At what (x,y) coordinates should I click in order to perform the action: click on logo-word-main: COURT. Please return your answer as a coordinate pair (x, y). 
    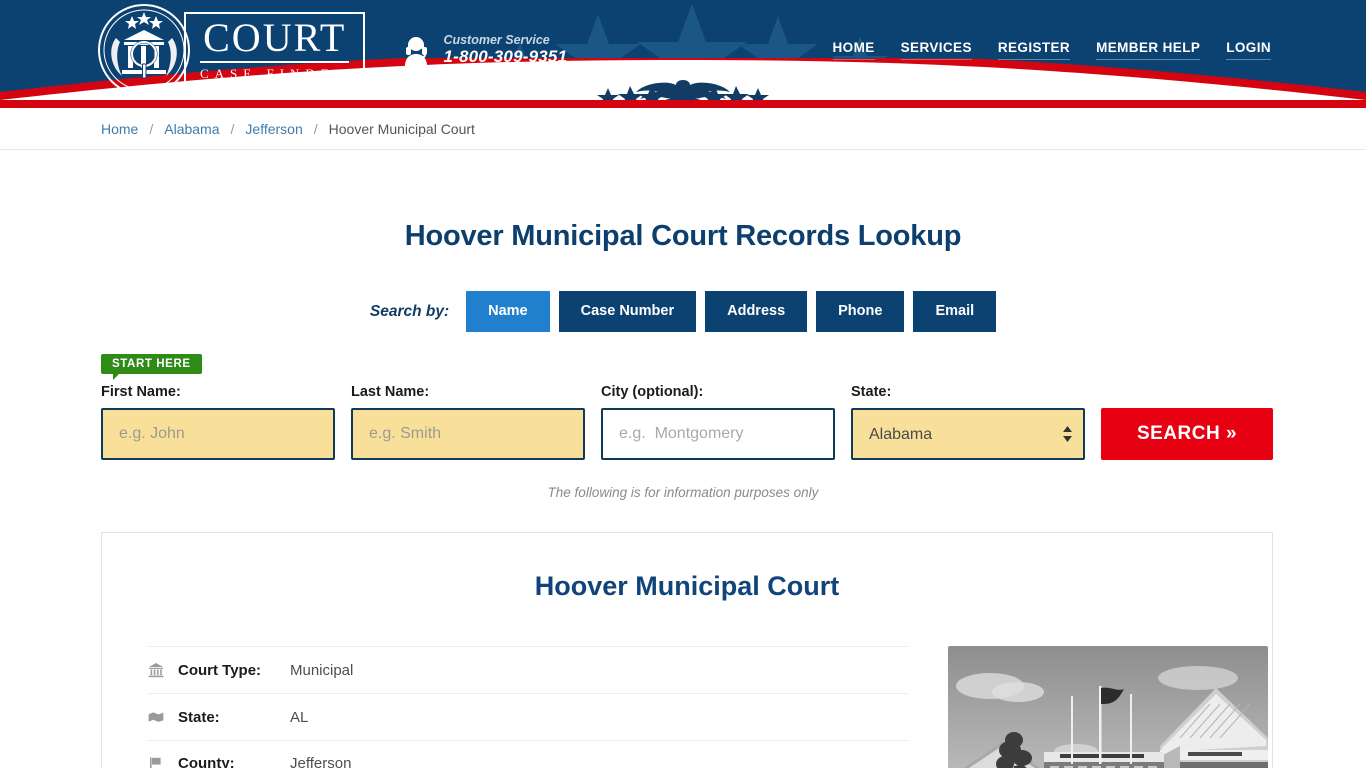
    Looking at the image, I should click on (275, 40).